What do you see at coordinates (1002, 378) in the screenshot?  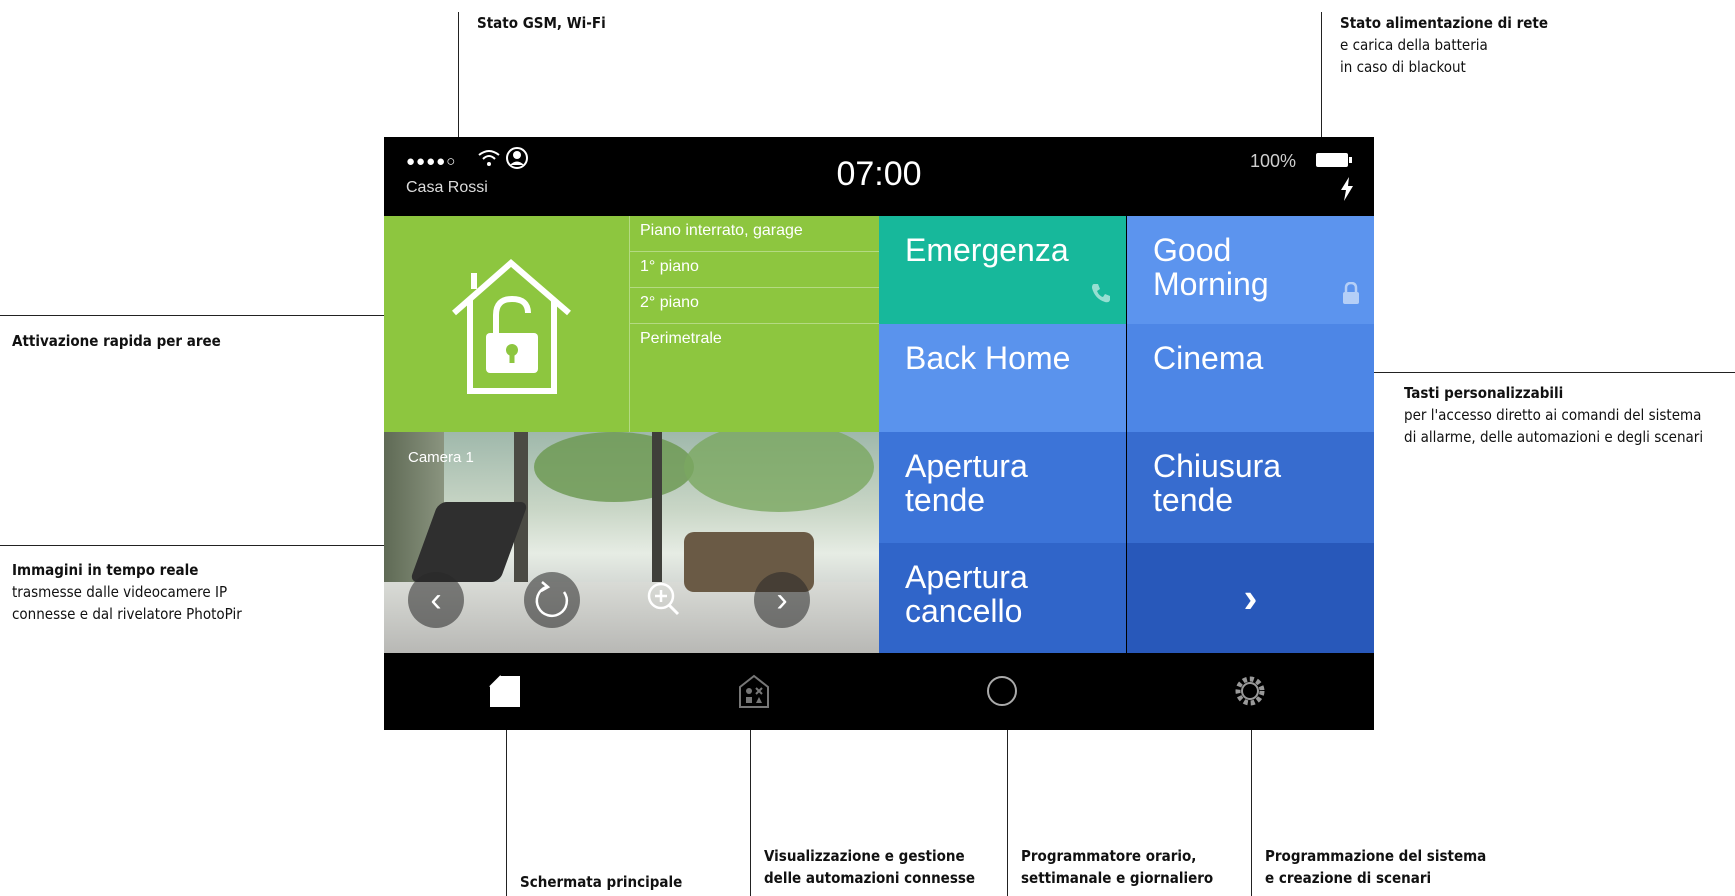 I see `tile-back-home: Back Home` at bounding box center [1002, 378].